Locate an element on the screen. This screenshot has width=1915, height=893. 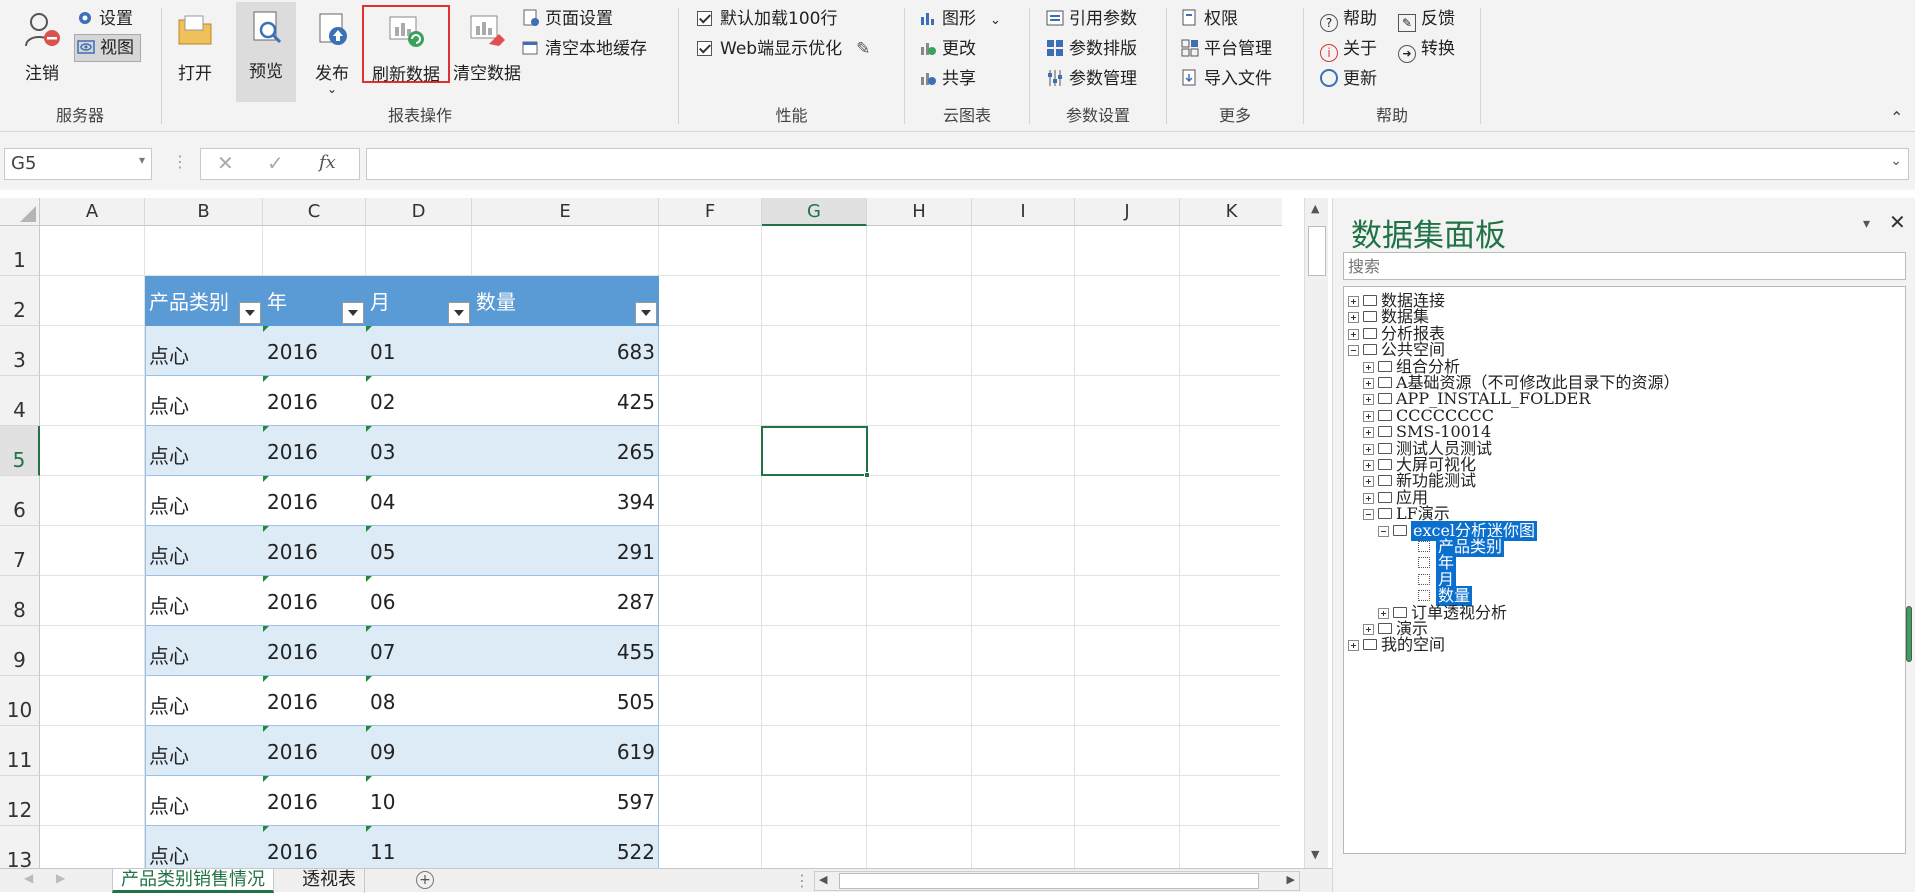
param-layout-button: 参数排版 is located at coordinates (1091, 49).